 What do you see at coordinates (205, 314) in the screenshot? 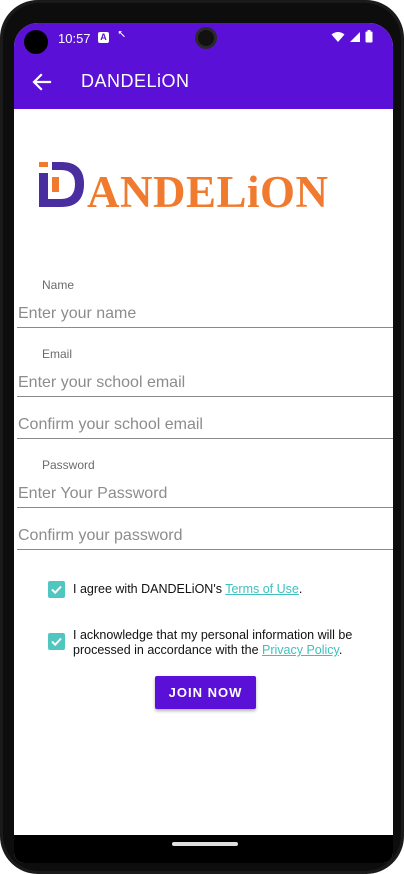
I see `name-input` at bounding box center [205, 314].